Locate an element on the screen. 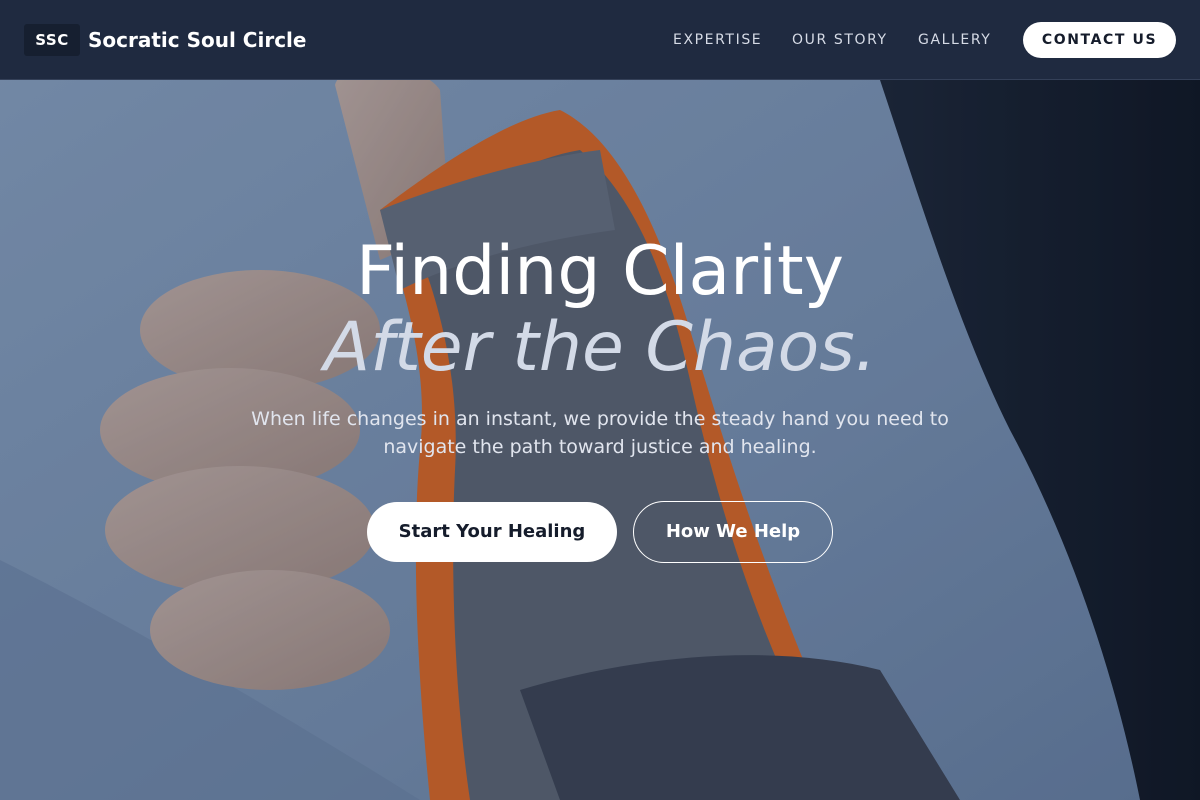 The image size is (1200, 800). nav-link-gallery: GALLERY is located at coordinates (954, 40).